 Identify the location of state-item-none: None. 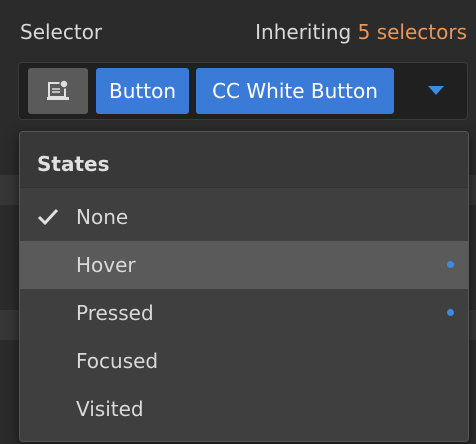
(244, 217).